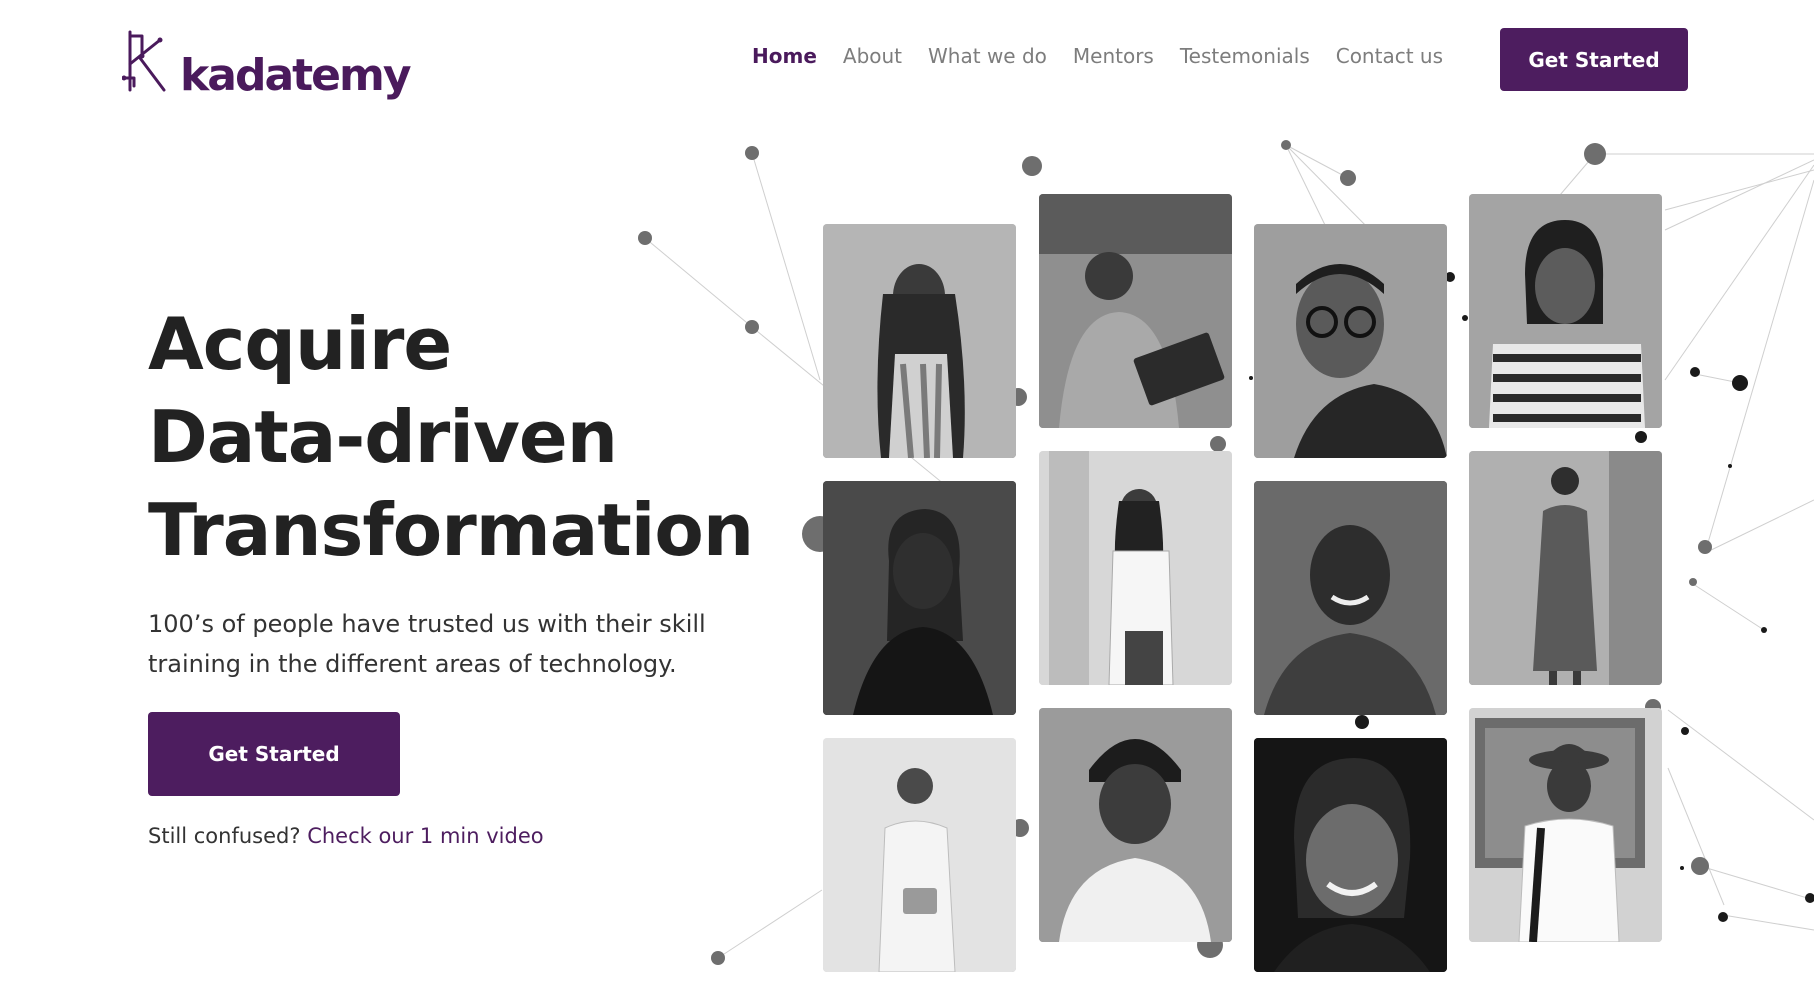  Describe the element at coordinates (1135, 825) in the screenshot. I see `photo-man-beanie` at that location.